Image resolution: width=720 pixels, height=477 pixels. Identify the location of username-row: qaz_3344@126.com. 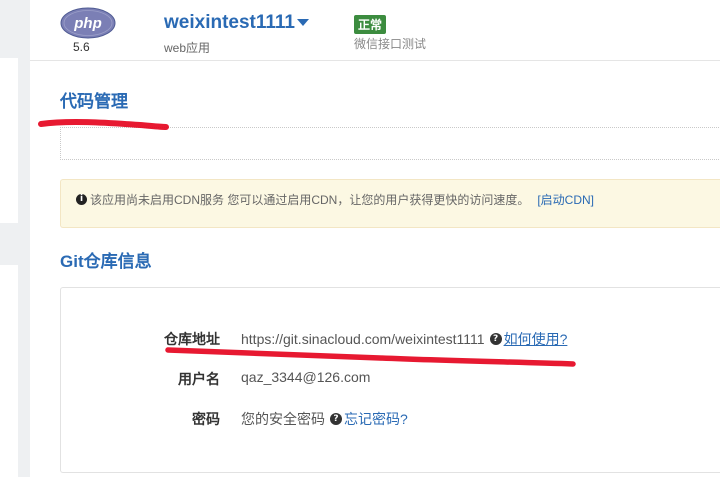
(305, 377).